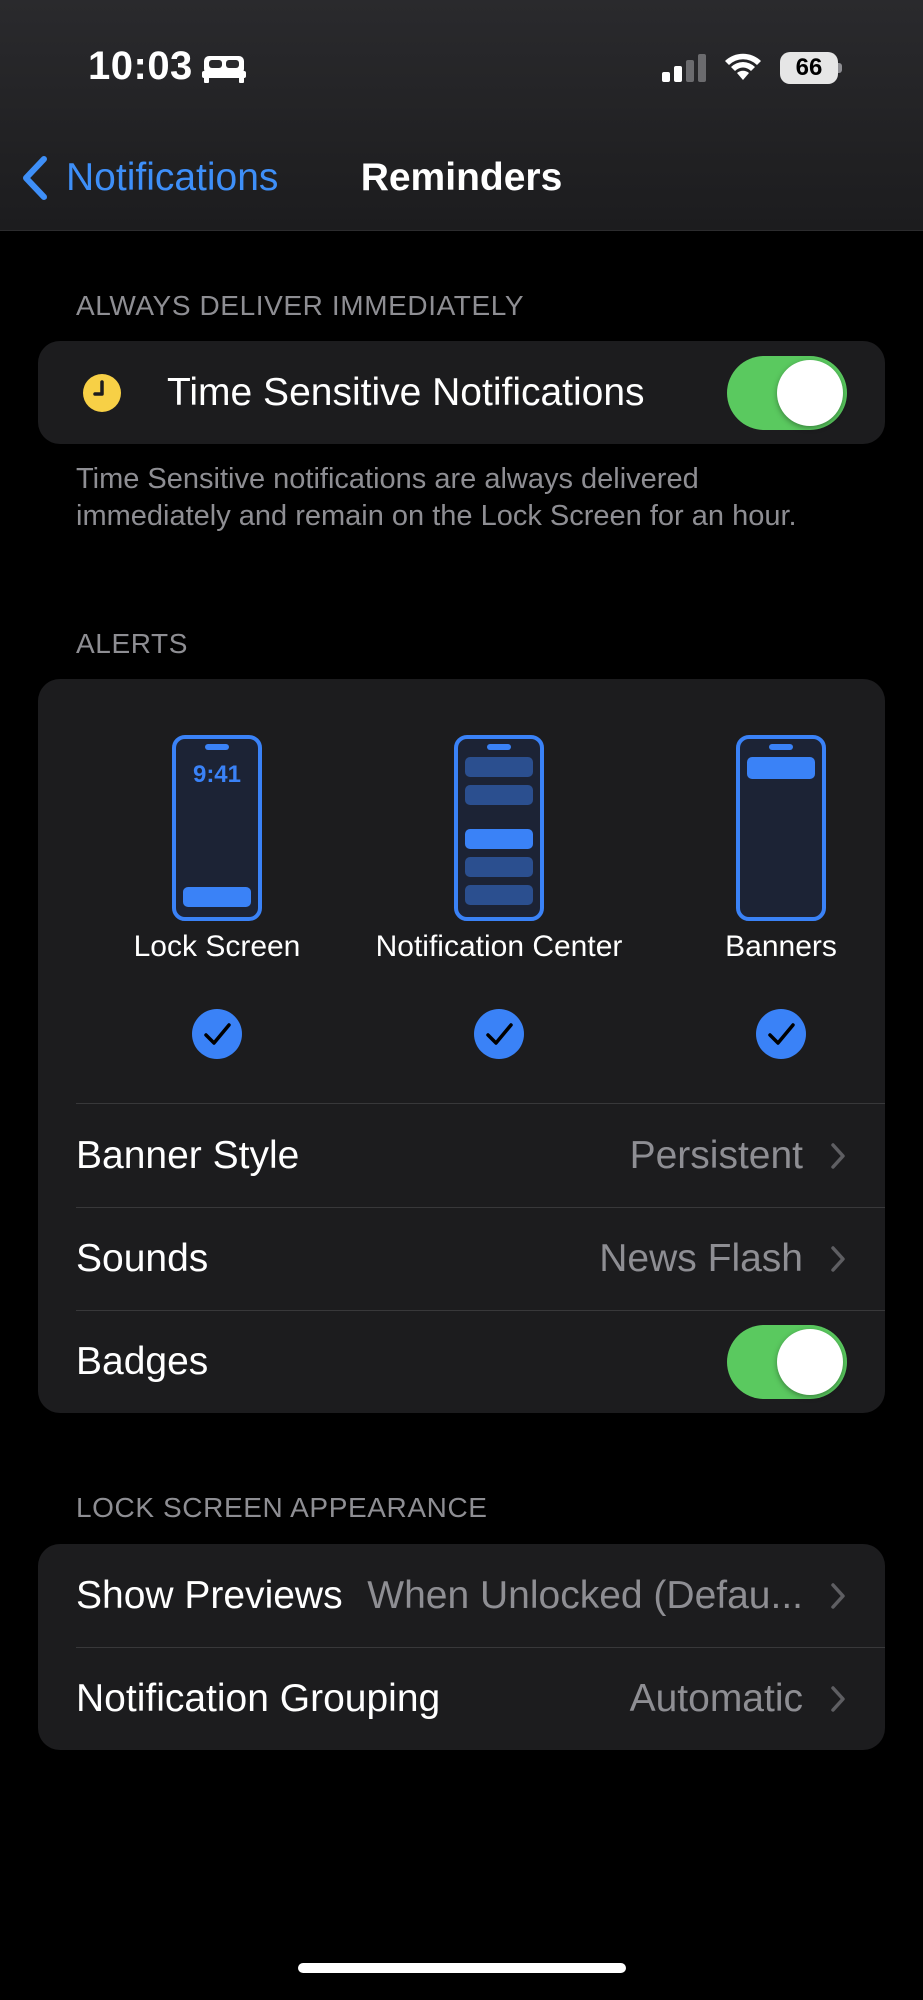 The height and width of the screenshot is (2000, 923). I want to click on time-sensitive-row: Time Sensitive Notifications, so click(461, 392).